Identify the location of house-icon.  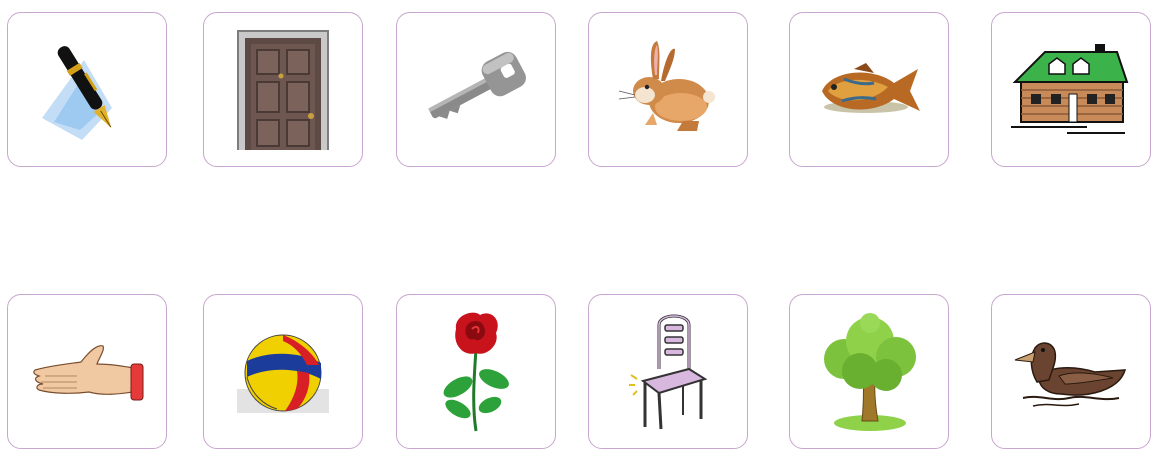
(1070, 88).